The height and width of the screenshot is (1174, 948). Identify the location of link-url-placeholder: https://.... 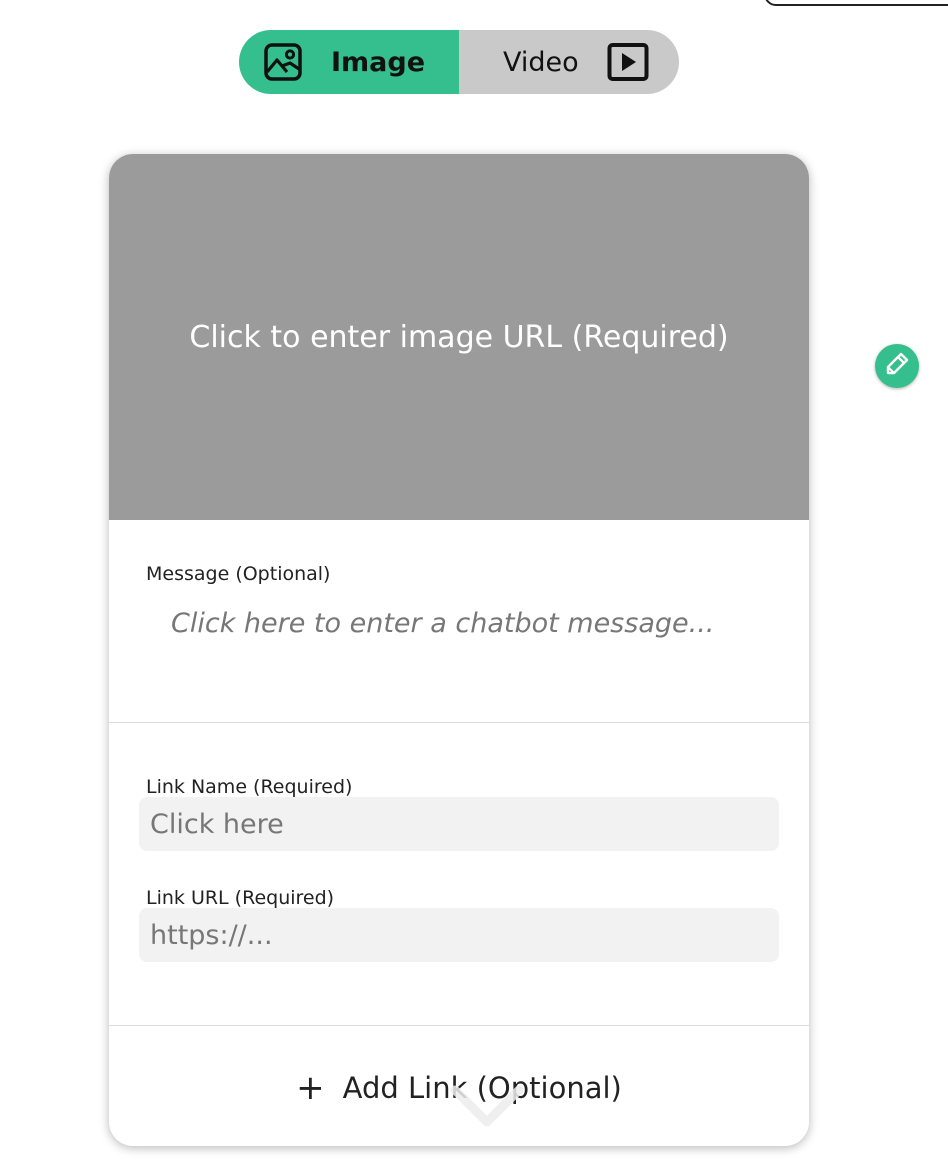
(211, 935).